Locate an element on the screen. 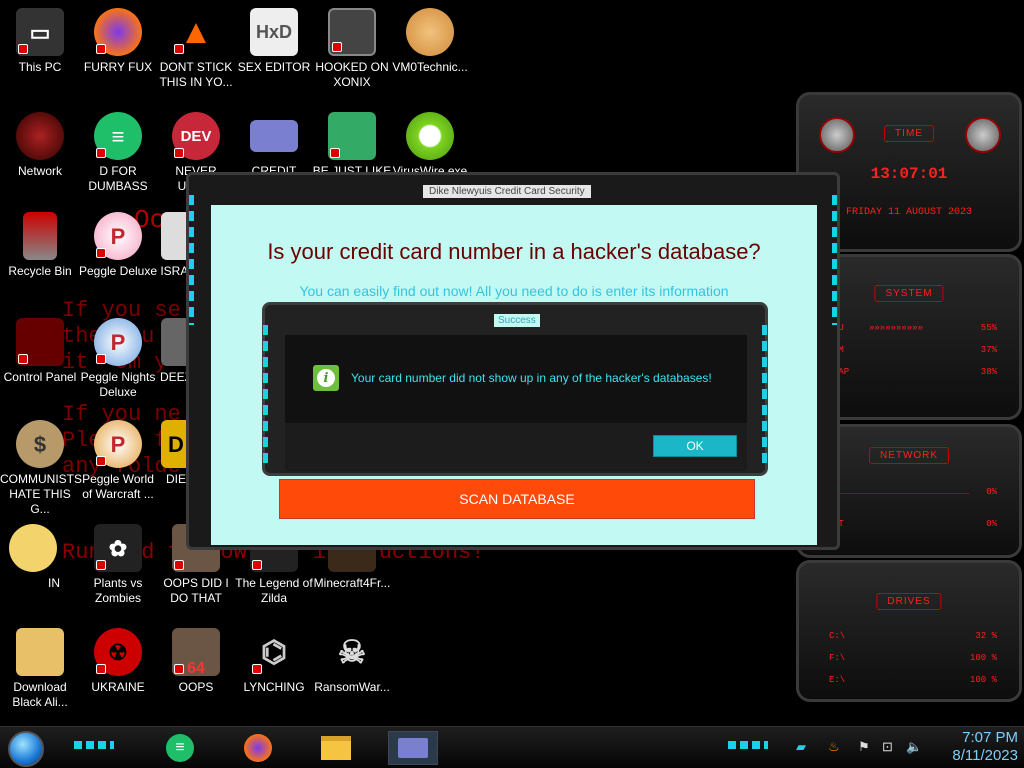 Image resolution: width=1024 pixels, height=768 pixels. star-cartoon-icon is located at coordinates (33, 548).